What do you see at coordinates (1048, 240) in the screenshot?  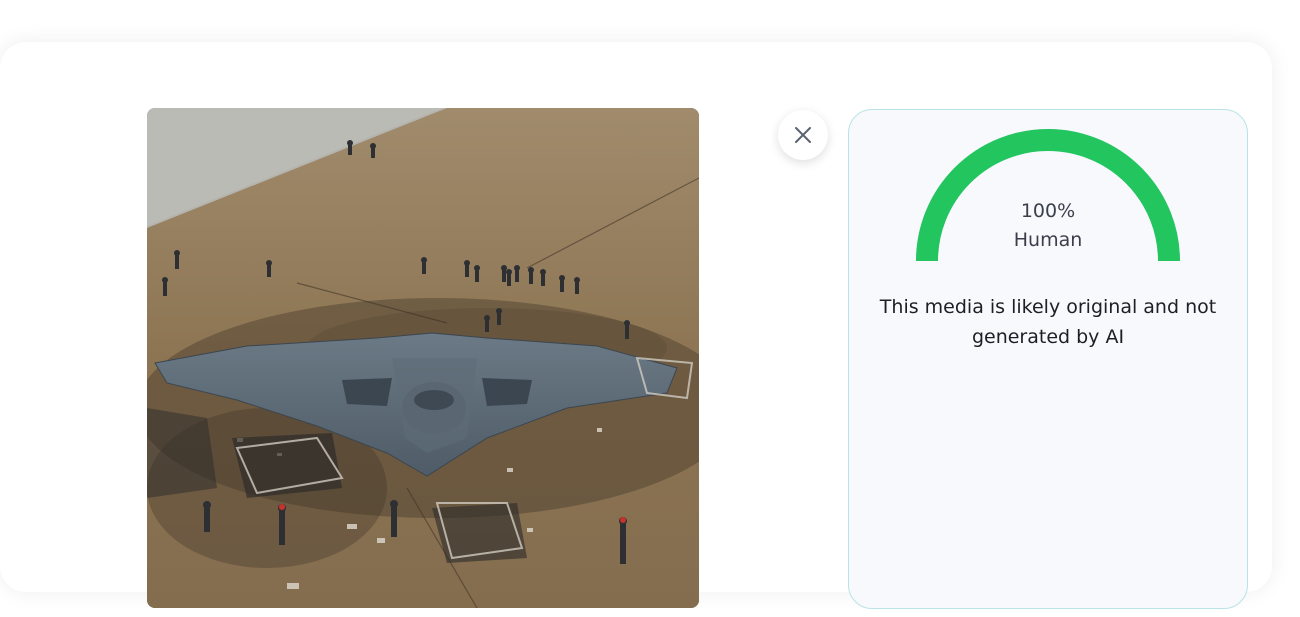 I see `score-classification-label: Human` at bounding box center [1048, 240].